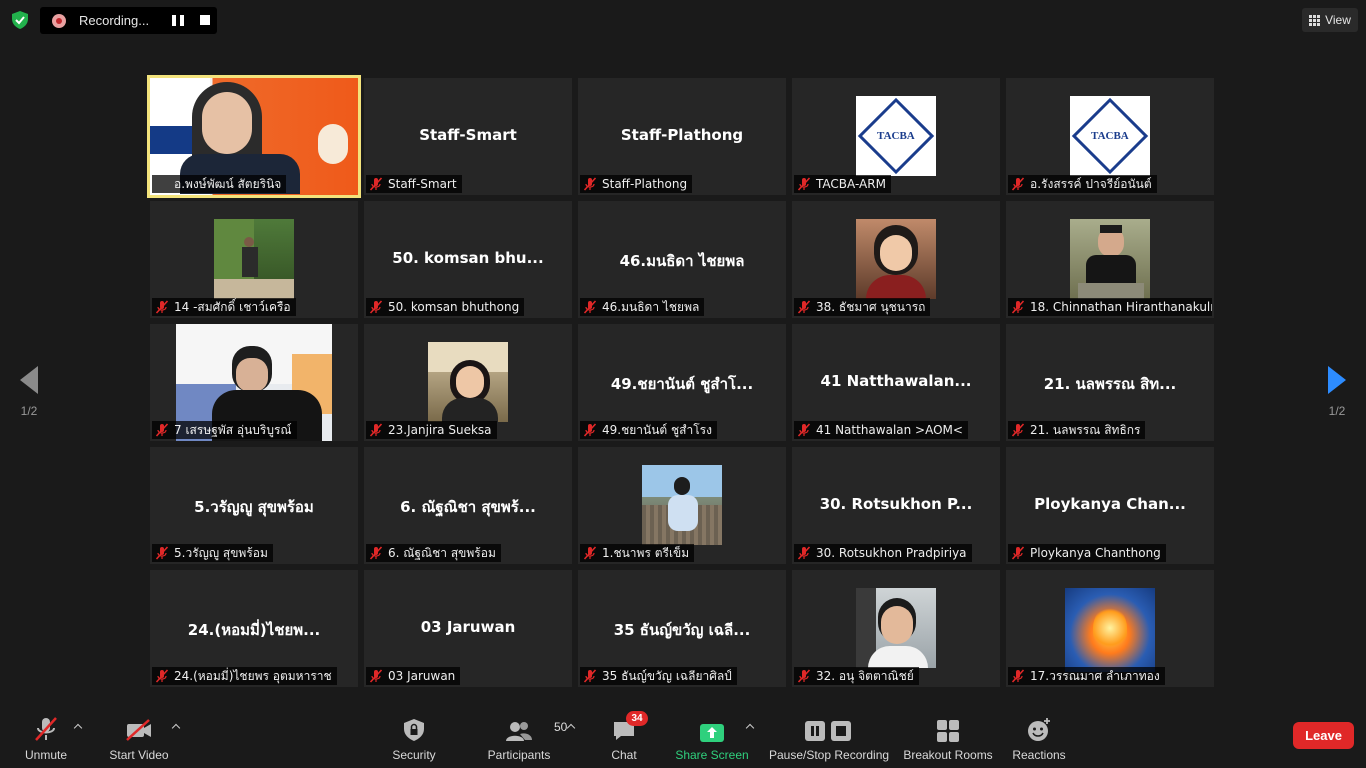 The height and width of the screenshot is (768, 1366). I want to click on participant-tile: 46.มนธิดา ไชยพล 46.มนธิดา ไชยพล, so click(682, 259).